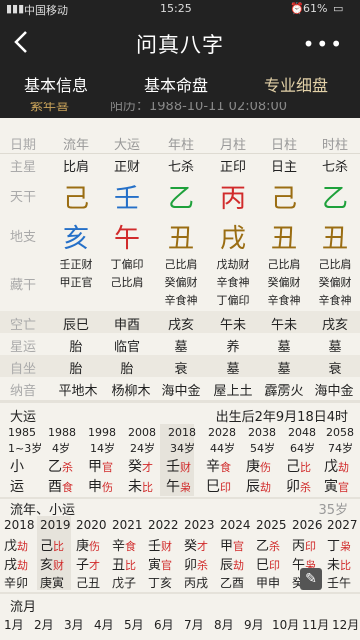  I want to click on dayun-gan-3-shen: 才, so click(147, 467).